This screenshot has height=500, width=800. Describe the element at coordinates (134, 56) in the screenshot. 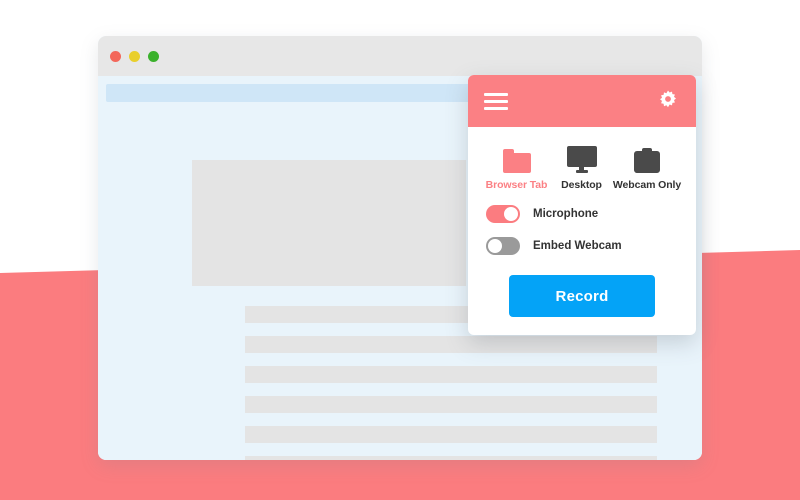

I see `traffic-light-minimize-icon` at that location.